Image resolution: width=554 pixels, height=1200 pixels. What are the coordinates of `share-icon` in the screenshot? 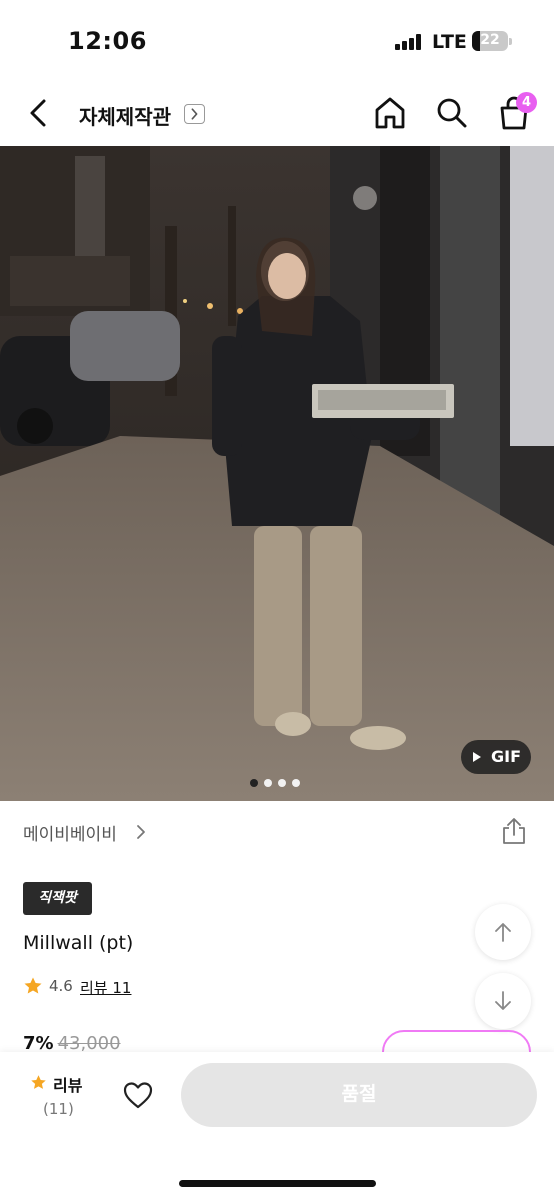 It's located at (514, 831).